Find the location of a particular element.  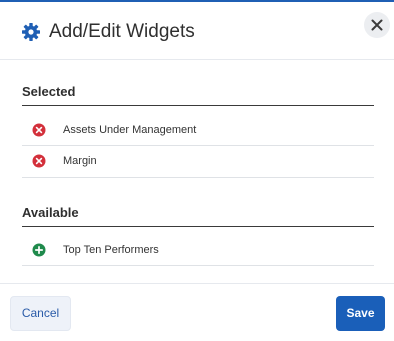

available-divider is located at coordinates (198, 226).